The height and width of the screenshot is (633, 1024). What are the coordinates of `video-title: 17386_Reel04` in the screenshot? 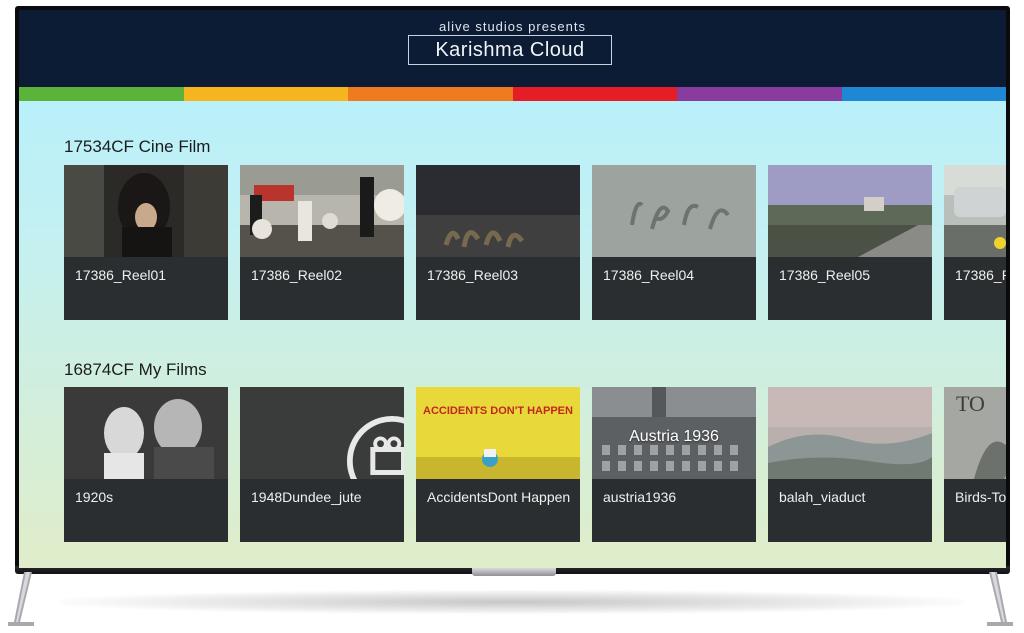 It's located at (649, 275).